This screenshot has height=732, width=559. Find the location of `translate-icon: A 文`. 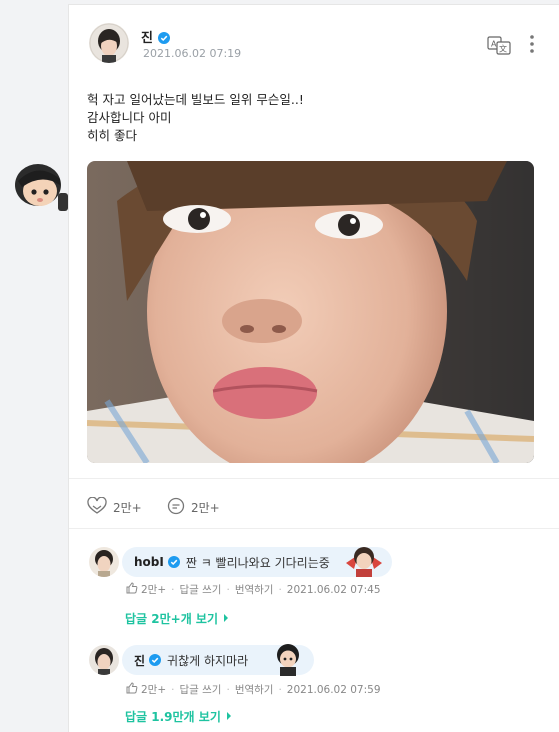

translate-icon: A 文 is located at coordinates (499, 45).